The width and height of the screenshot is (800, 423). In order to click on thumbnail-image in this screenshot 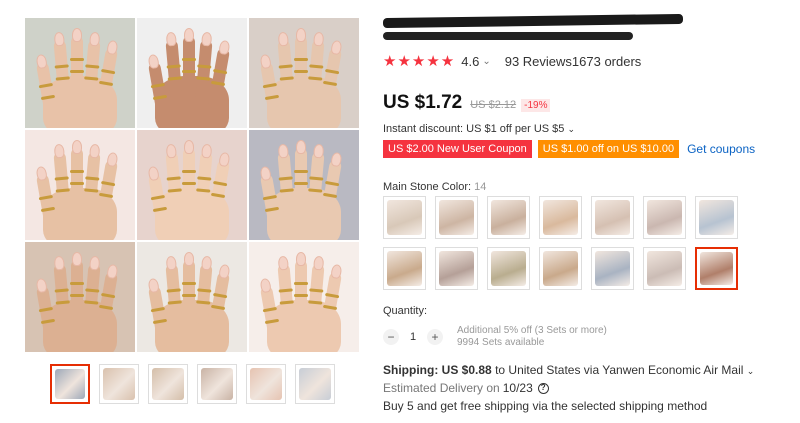, I will do `click(168, 384)`.